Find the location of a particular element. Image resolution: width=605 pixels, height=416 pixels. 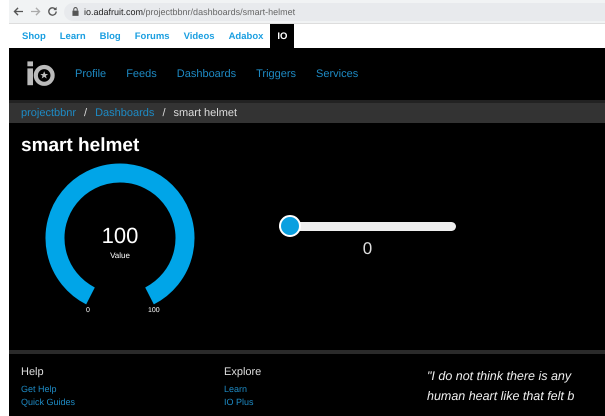

quote-text: "I do not think there is any is located at coordinates (499, 376).